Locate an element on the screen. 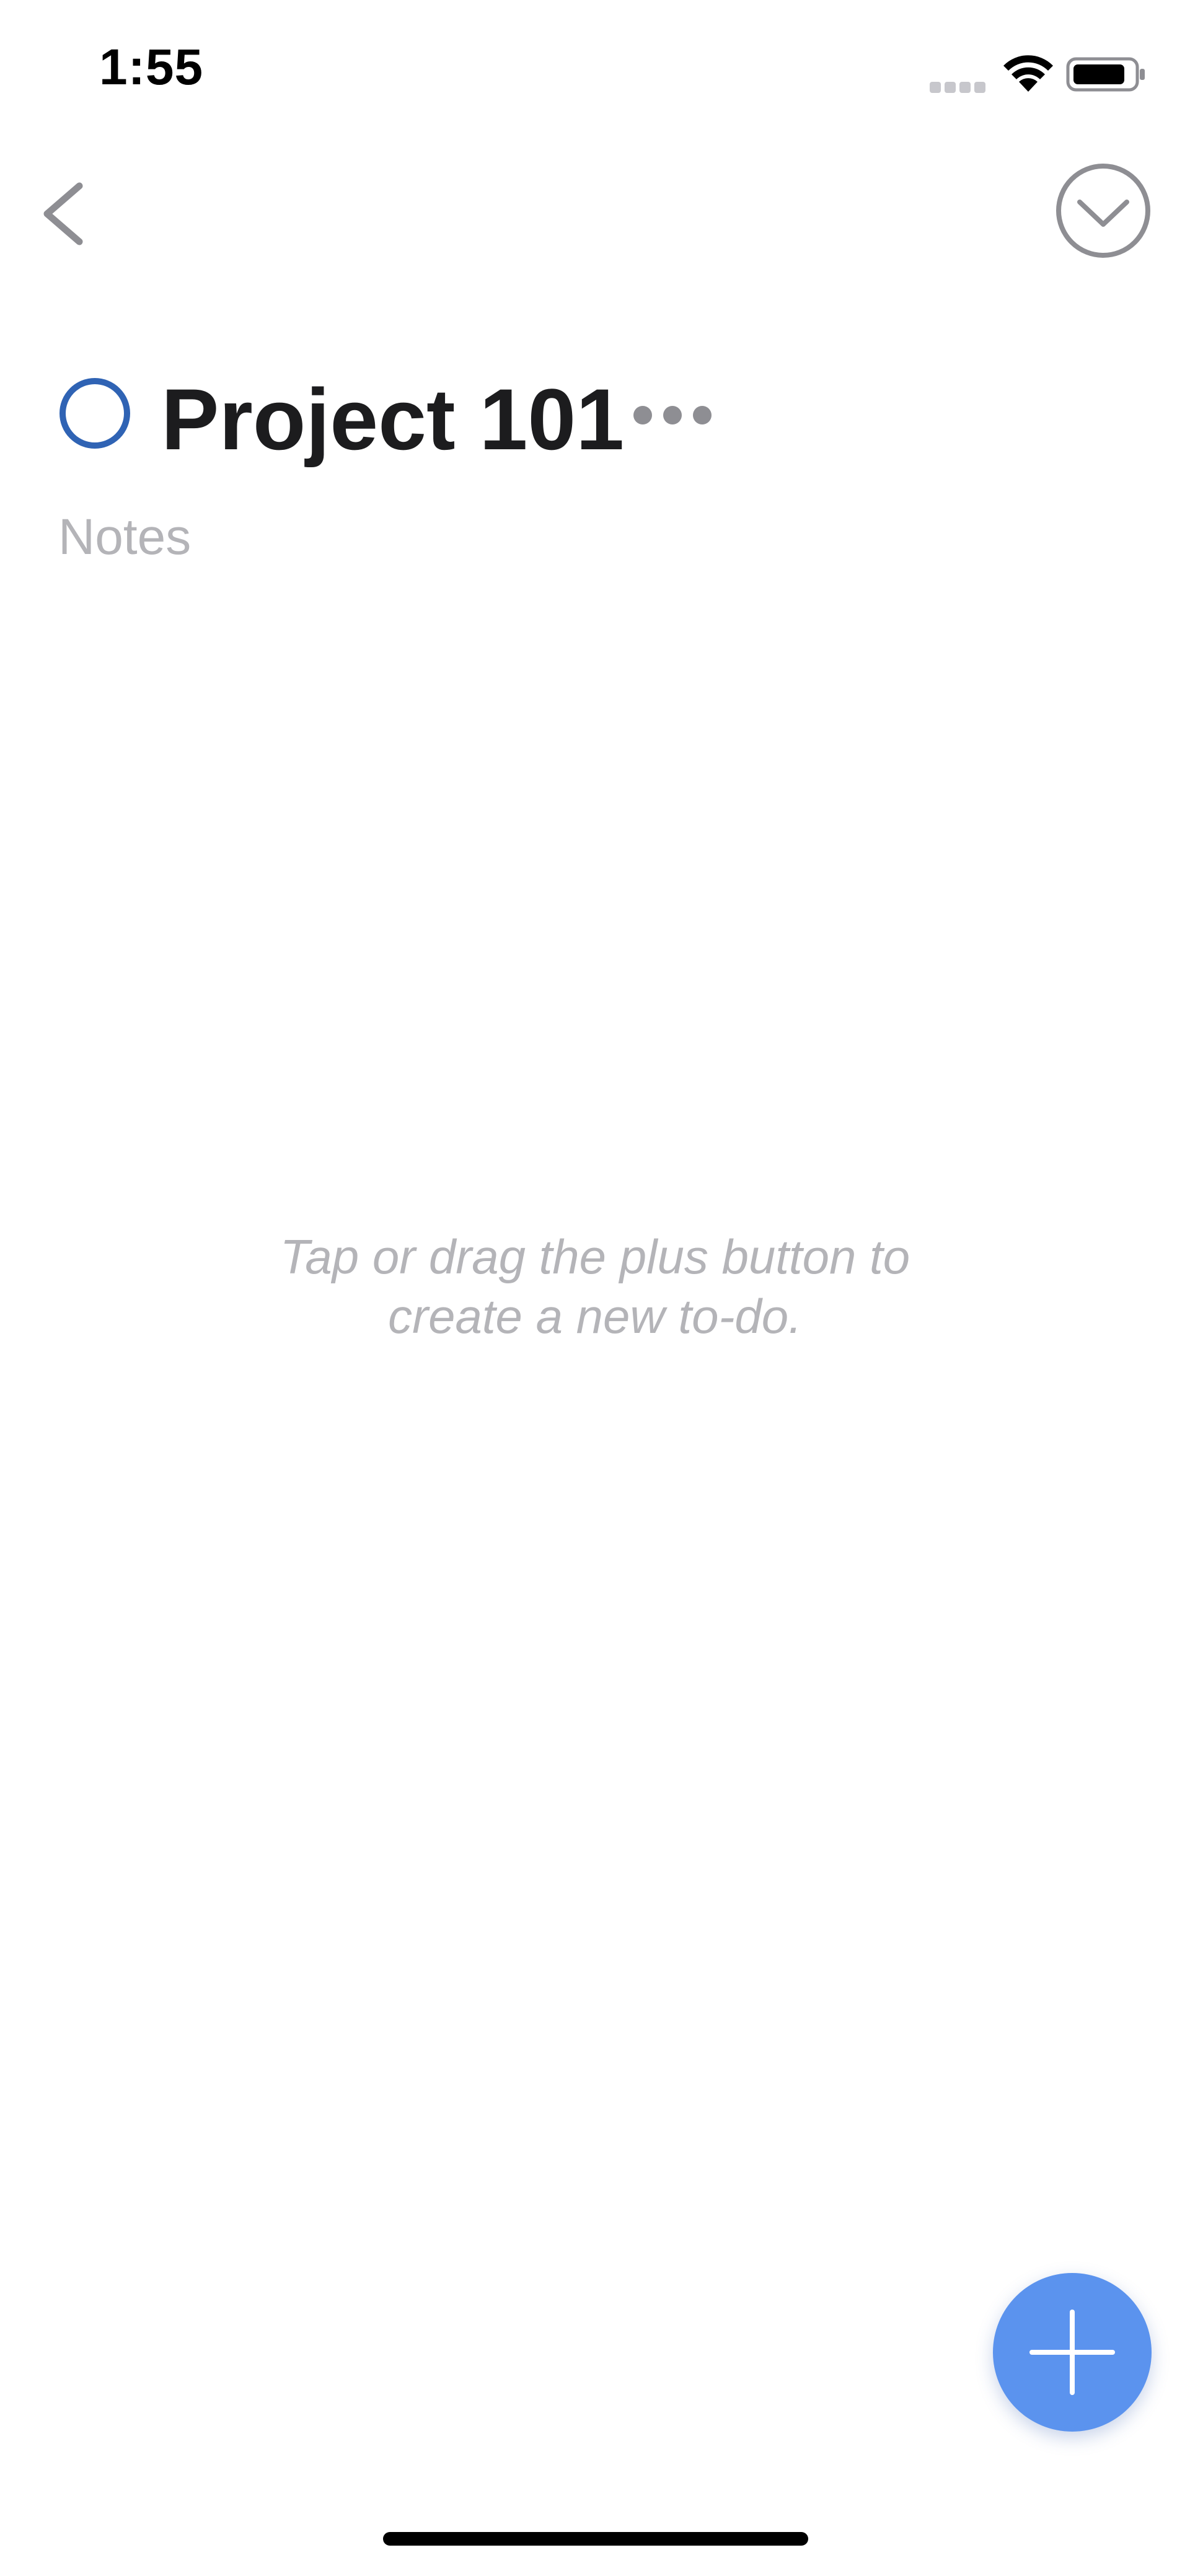 The width and height of the screenshot is (1190, 2576). plus-icon is located at coordinates (1072, 2352).